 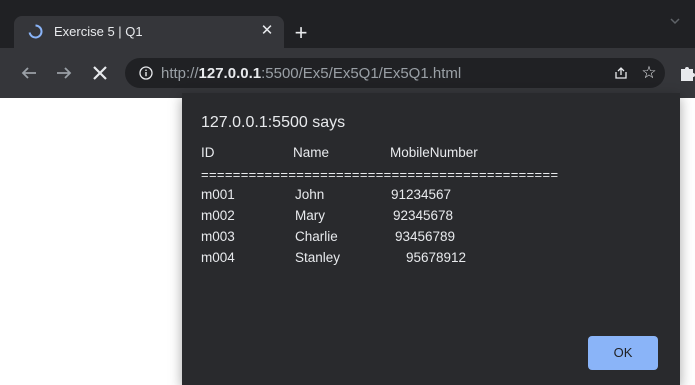 What do you see at coordinates (316, 236) in the screenshot?
I see `cell-name: Charlie` at bounding box center [316, 236].